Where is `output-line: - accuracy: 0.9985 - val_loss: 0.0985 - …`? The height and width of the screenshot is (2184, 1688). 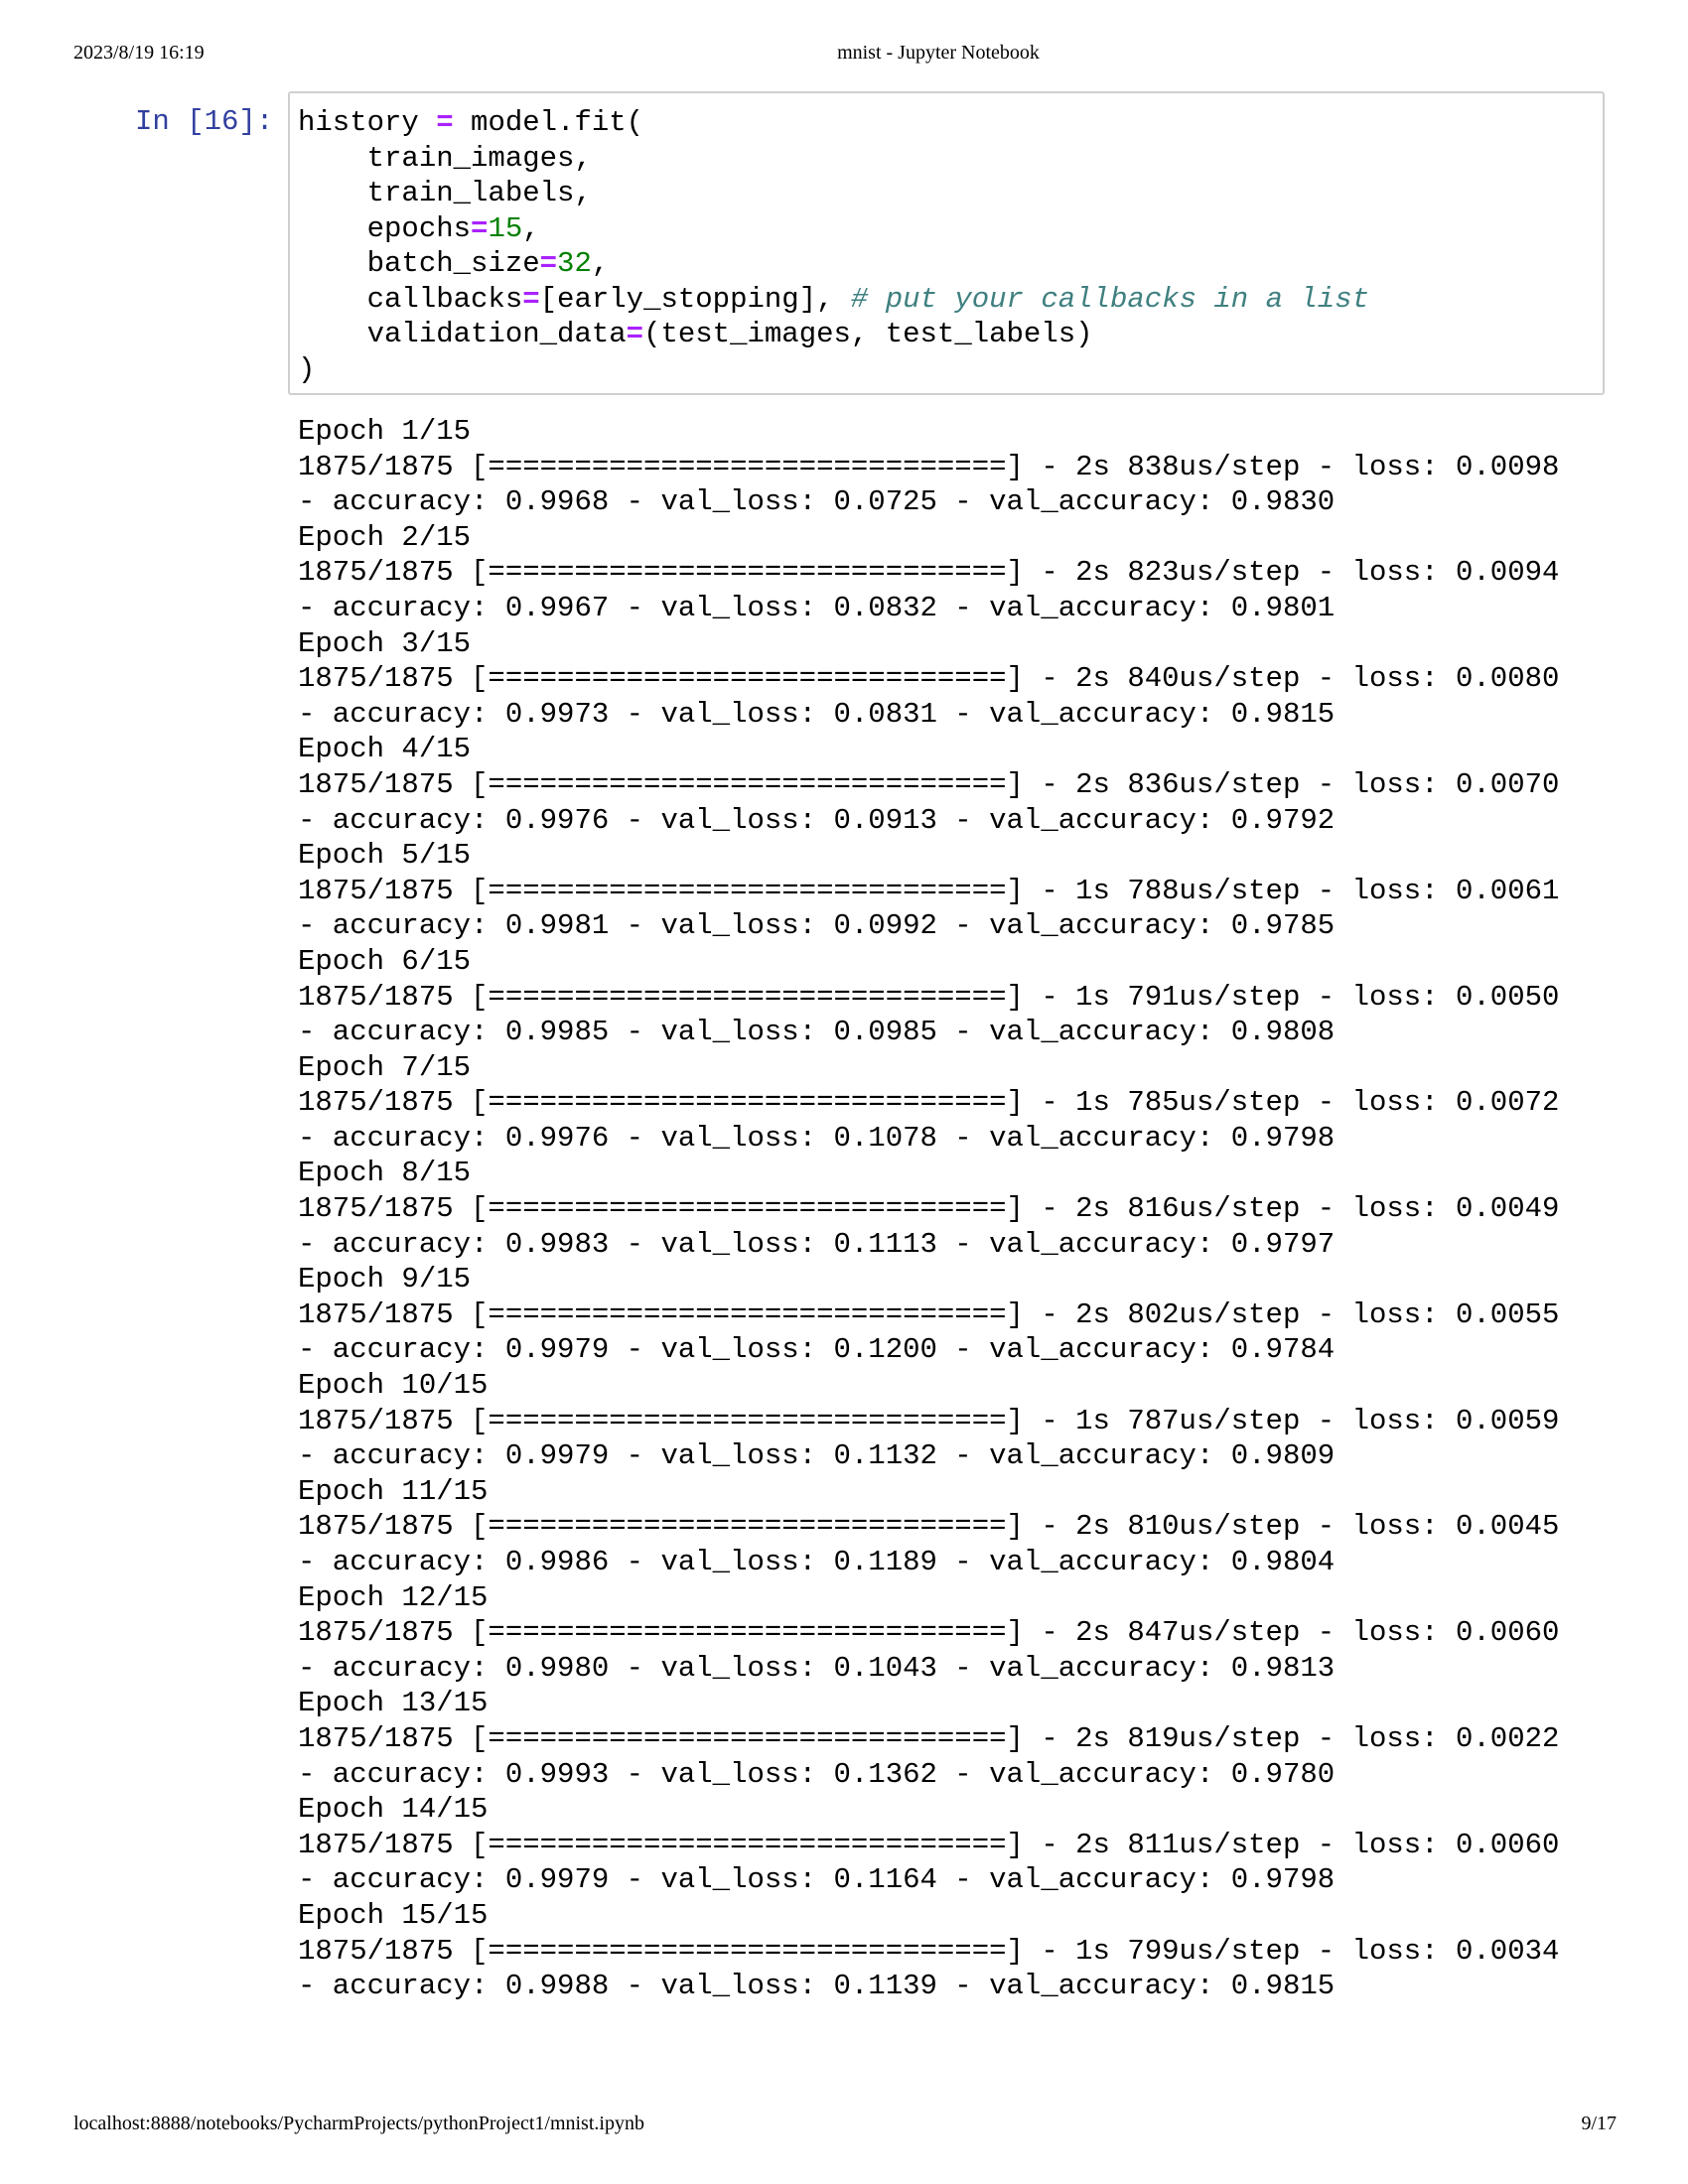 output-line: - accuracy: 0.9985 - val_loss: 0.0985 - … is located at coordinates (817, 1032).